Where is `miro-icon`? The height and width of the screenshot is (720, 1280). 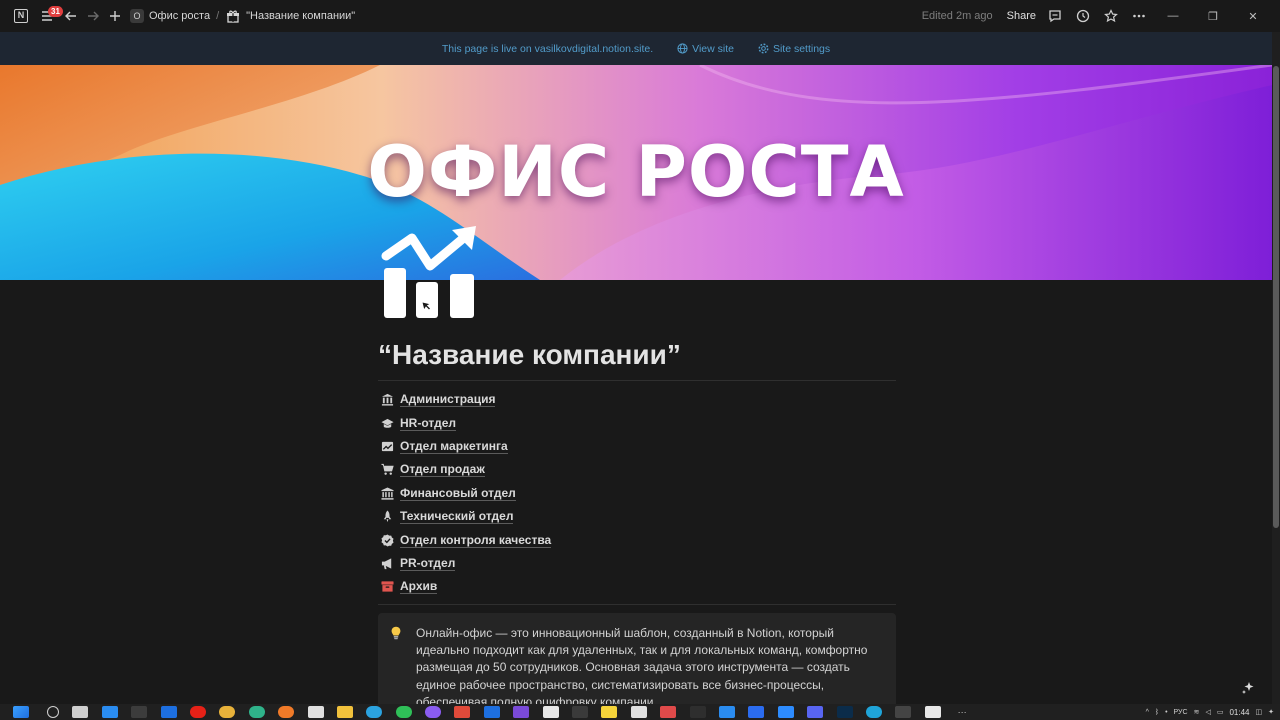 miro-icon is located at coordinates (609, 712).